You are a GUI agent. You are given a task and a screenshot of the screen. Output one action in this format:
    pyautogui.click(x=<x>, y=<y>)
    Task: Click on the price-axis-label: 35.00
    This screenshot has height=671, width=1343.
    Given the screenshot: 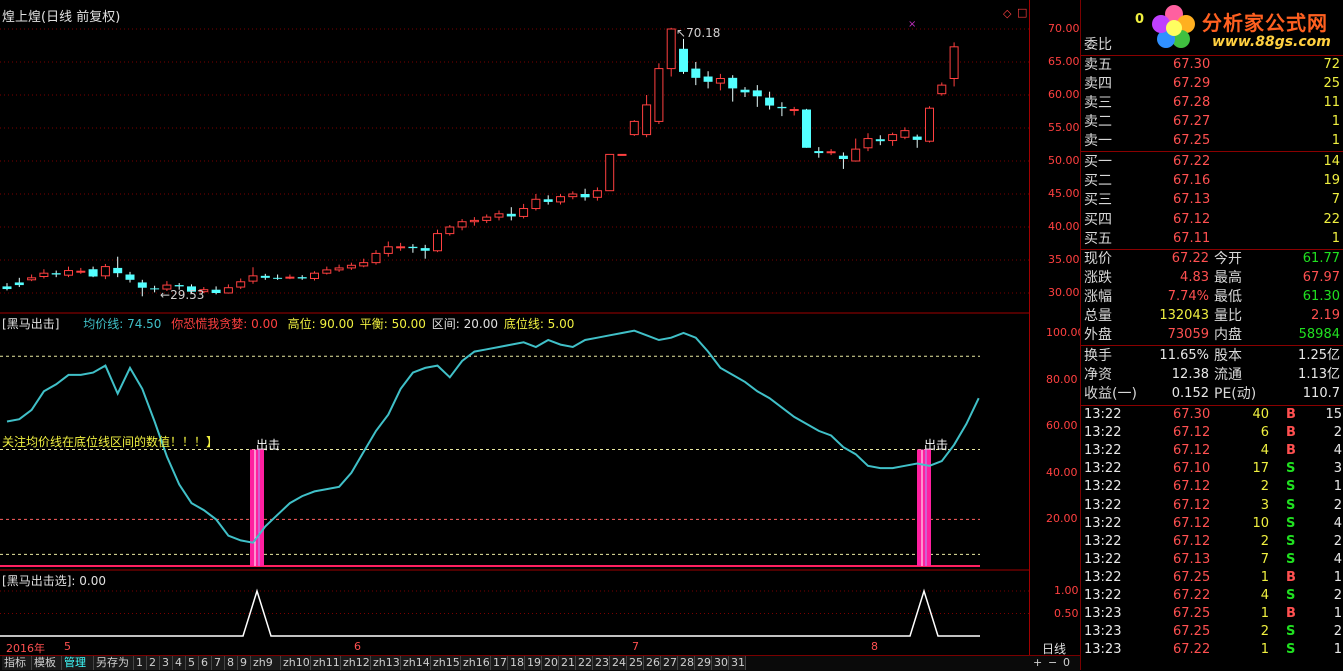 What is the action you would take?
    pyautogui.click(x=1064, y=259)
    